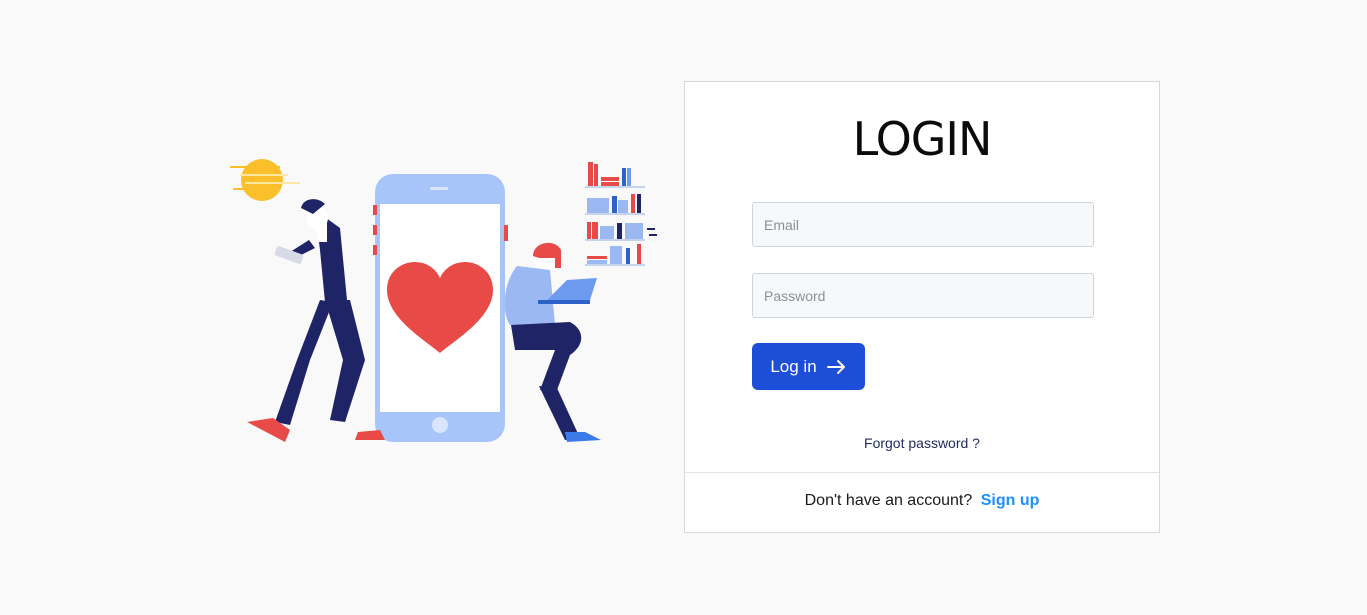 This screenshot has height=615, width=1367. I want to click on login-illustration, so click(443, 300).